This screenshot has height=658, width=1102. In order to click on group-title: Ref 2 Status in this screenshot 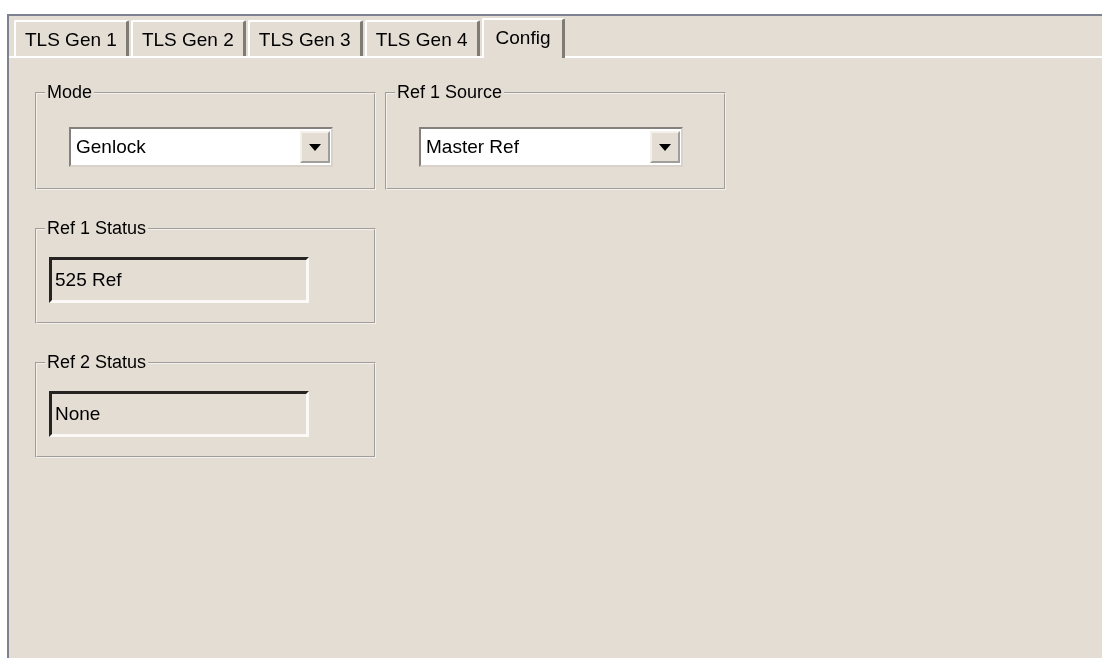, I will do `click(97, 362)`.